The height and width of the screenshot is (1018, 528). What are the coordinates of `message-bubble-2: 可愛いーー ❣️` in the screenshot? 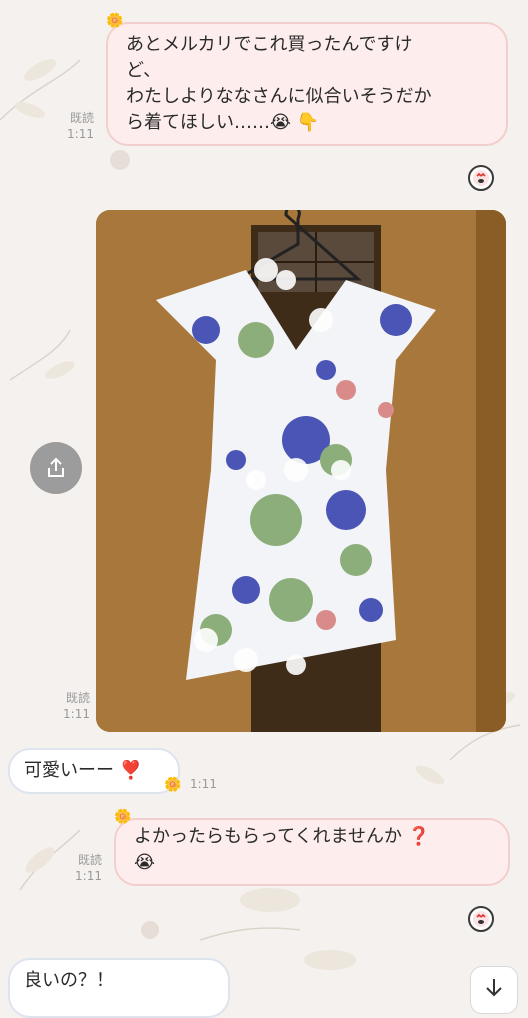 It's located at (94, 771).